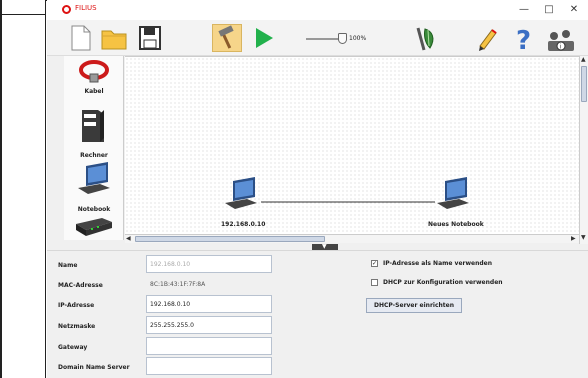  I want to click on component-palette: Kabel Rechner Notebook, so click(94, 148).